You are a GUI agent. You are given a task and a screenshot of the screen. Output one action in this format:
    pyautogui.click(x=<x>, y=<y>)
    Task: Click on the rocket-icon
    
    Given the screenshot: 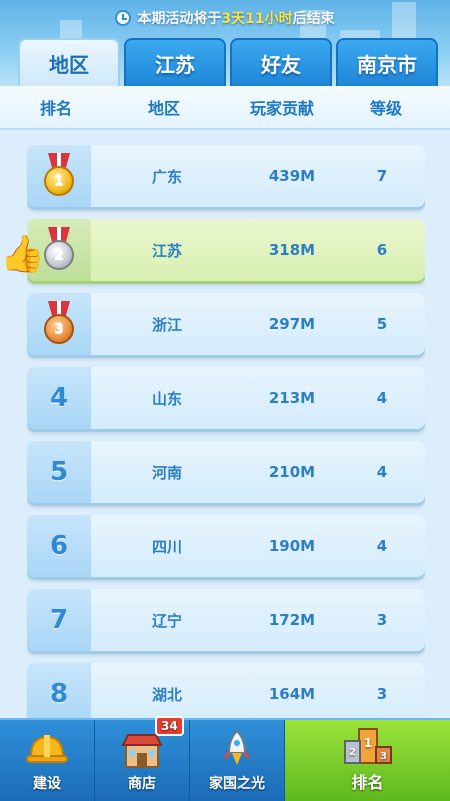 What is the action you would take?
    pyautogui.click(x=237, y=747)
    